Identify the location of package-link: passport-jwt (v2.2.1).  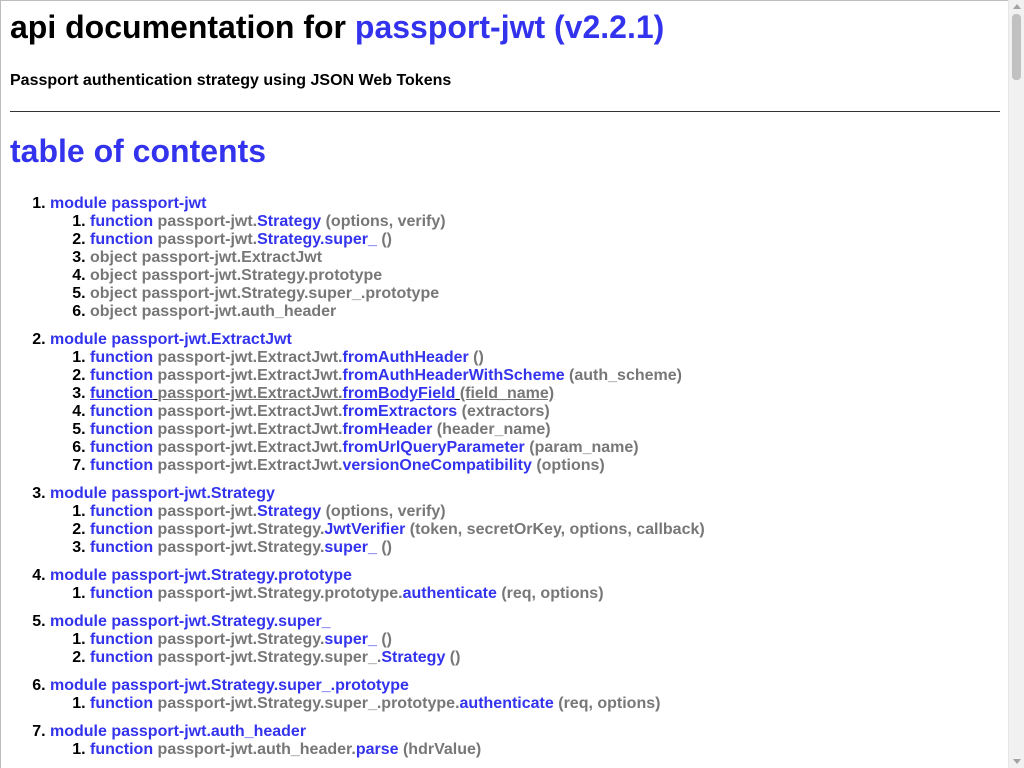
(509, 27).